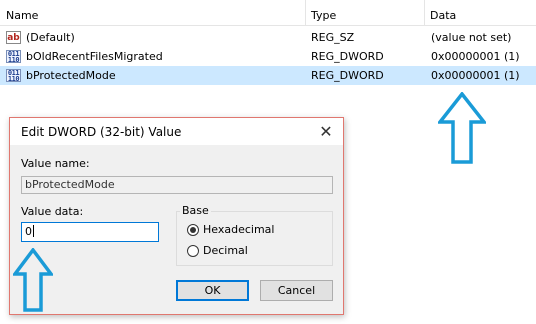 The width and height of the screenshot is (536, 324). Describe the element at coordinates (177, 185) in the screenshot. I see `value-name-field: bProtectedMode` at that location.